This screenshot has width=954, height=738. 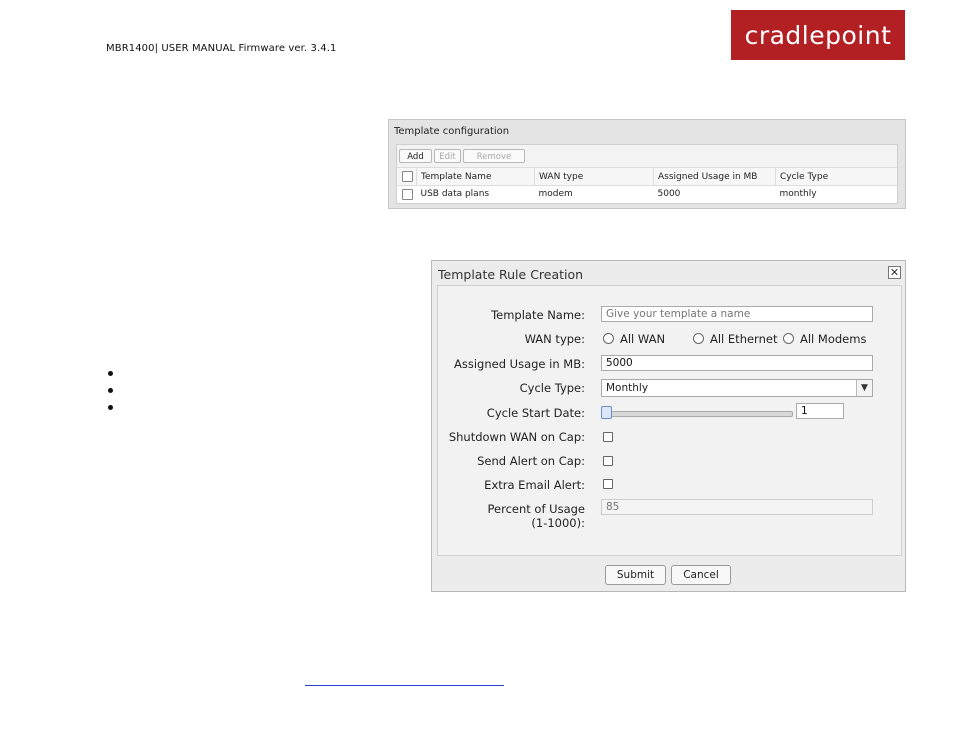 What do you see at coordinates (516, 437) in the screenshot?
I see `shutdown-label: Shutdown WAN on Cap:` at bounding box center [516, 437].